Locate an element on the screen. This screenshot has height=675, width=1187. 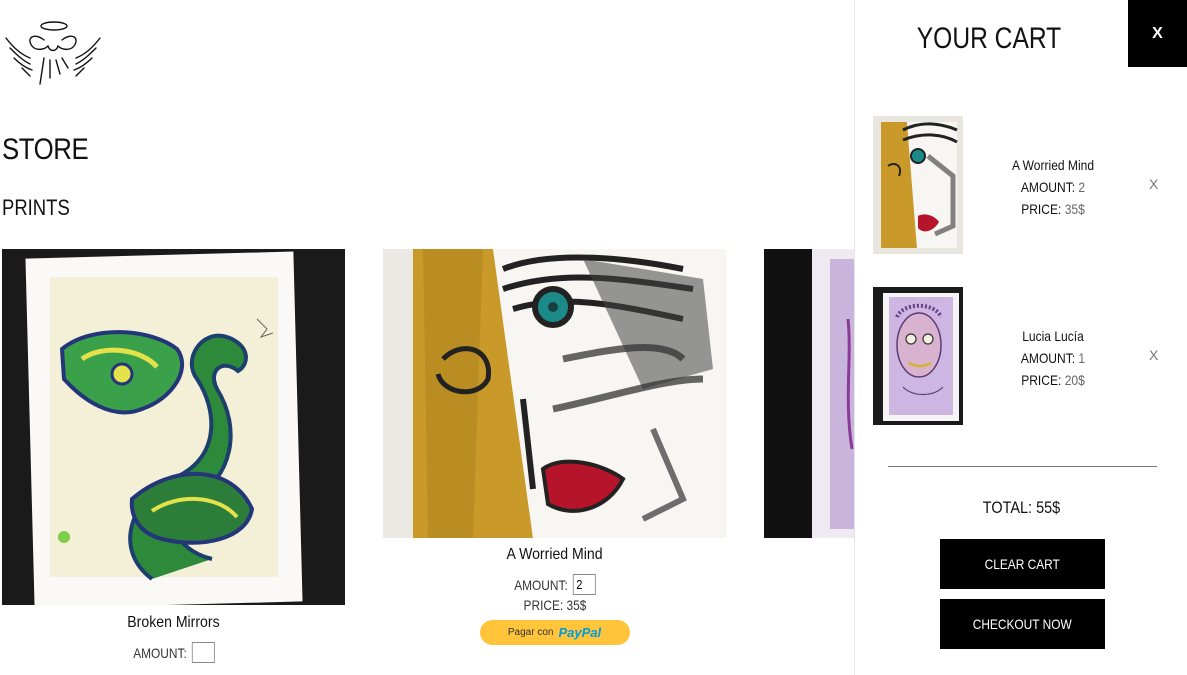
product-name: A Worried Mind is located at coordinates (554, 554).